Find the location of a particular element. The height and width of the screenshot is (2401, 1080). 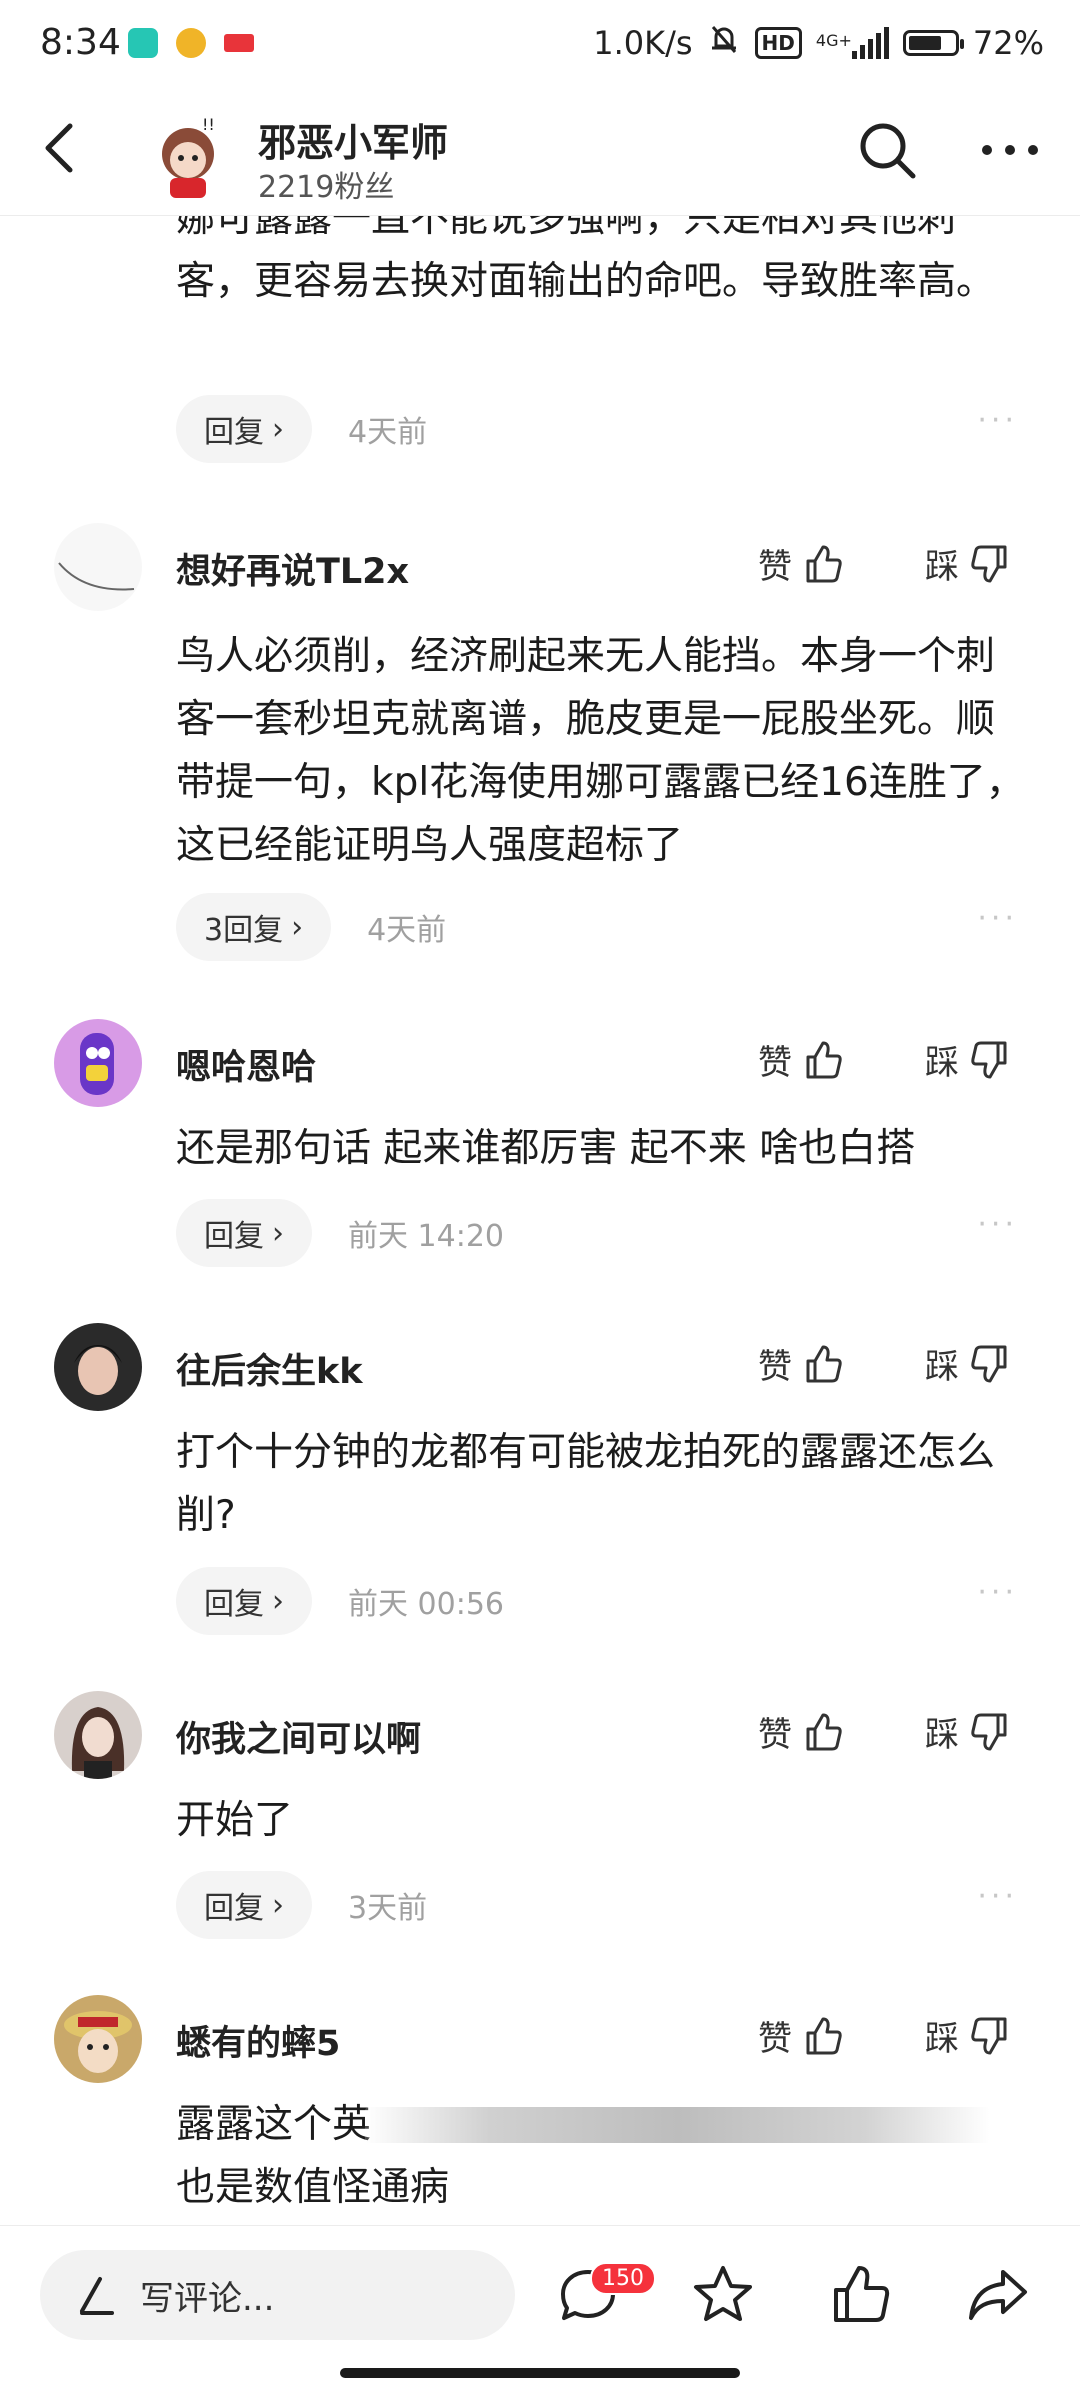

redaction-blur is located at coordinates (677, 2125).